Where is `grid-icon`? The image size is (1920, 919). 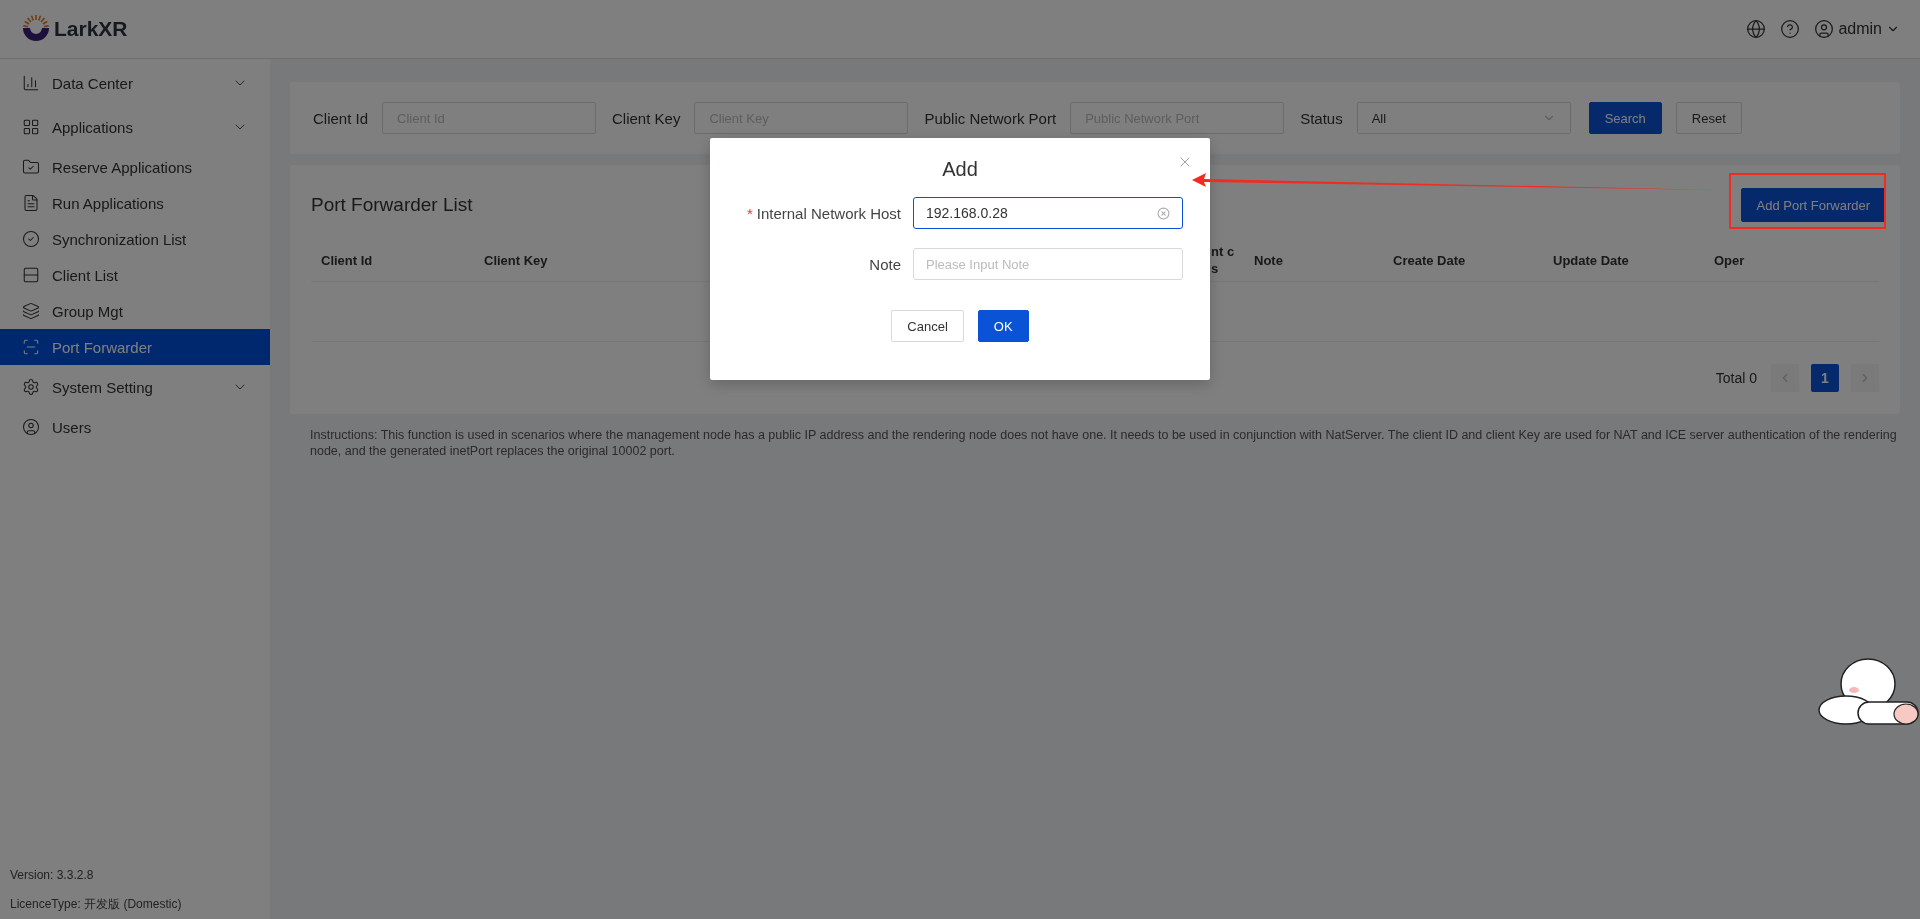
grid-icon is located at coordinates (31, 127).